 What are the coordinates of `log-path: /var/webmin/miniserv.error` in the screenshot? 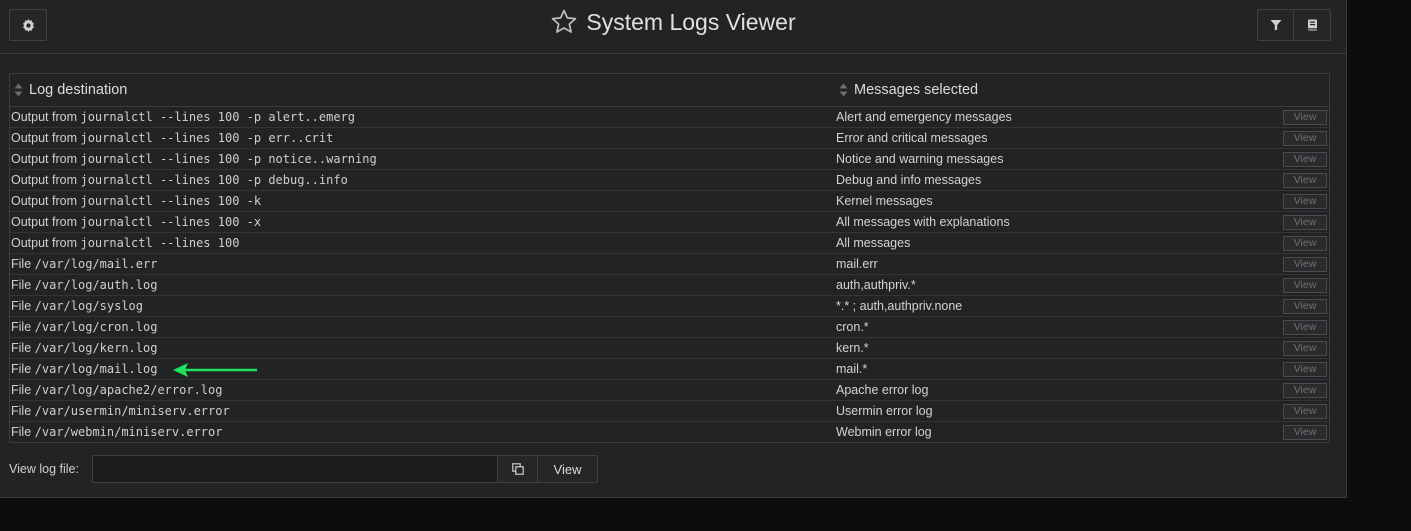 It's located at (128, 432).